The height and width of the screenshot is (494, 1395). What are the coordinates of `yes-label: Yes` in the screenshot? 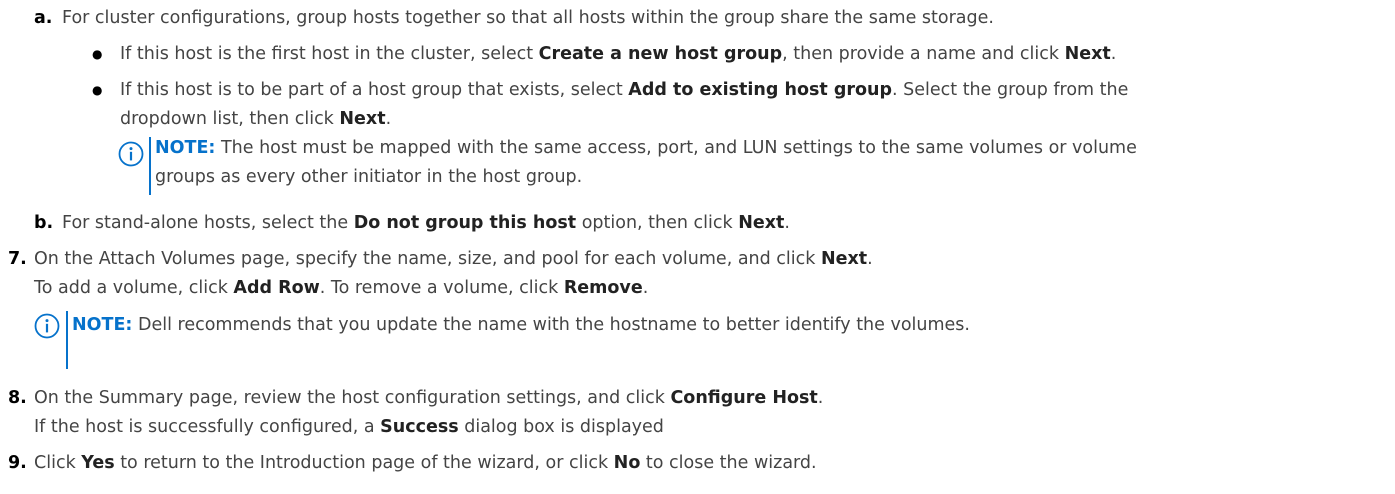 It's located at (98, 463).